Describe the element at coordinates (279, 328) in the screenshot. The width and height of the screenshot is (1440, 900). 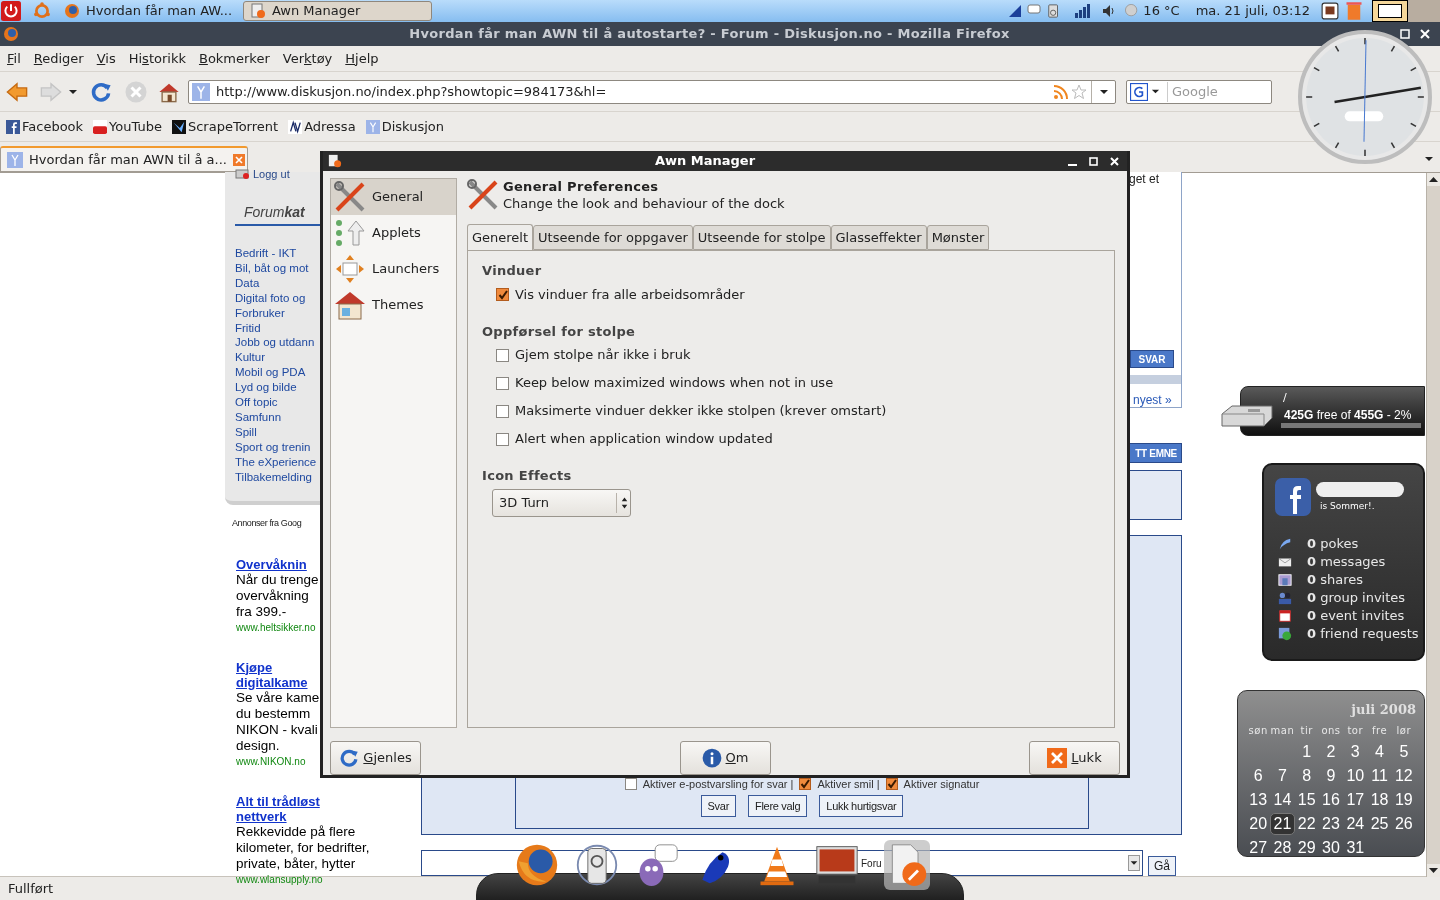
I see `category-link: Fritid` at that location.